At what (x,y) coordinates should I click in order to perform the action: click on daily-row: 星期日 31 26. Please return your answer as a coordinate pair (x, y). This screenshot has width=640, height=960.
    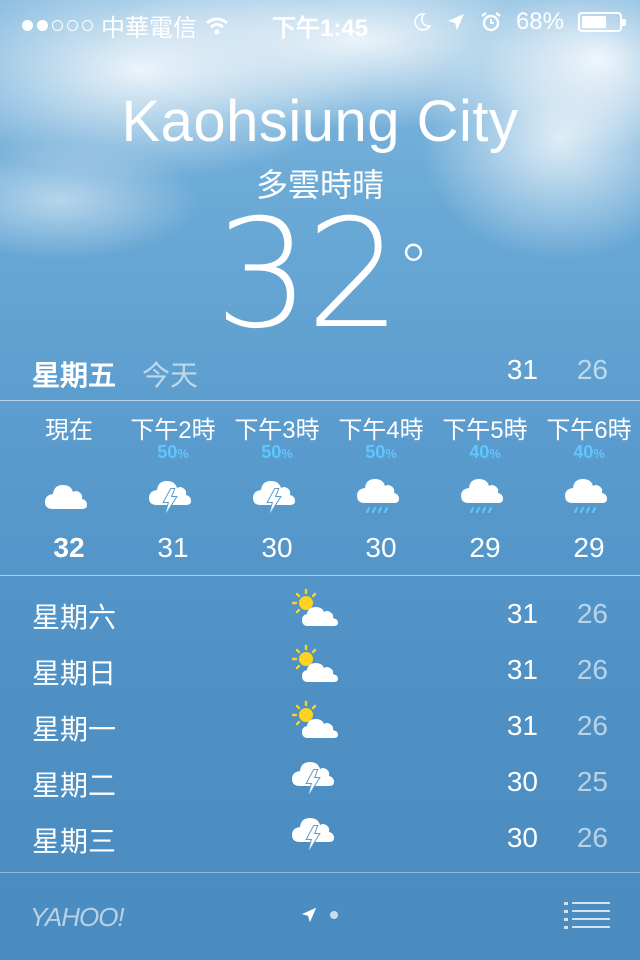
    Looking at the image, I should click on (320, 672).